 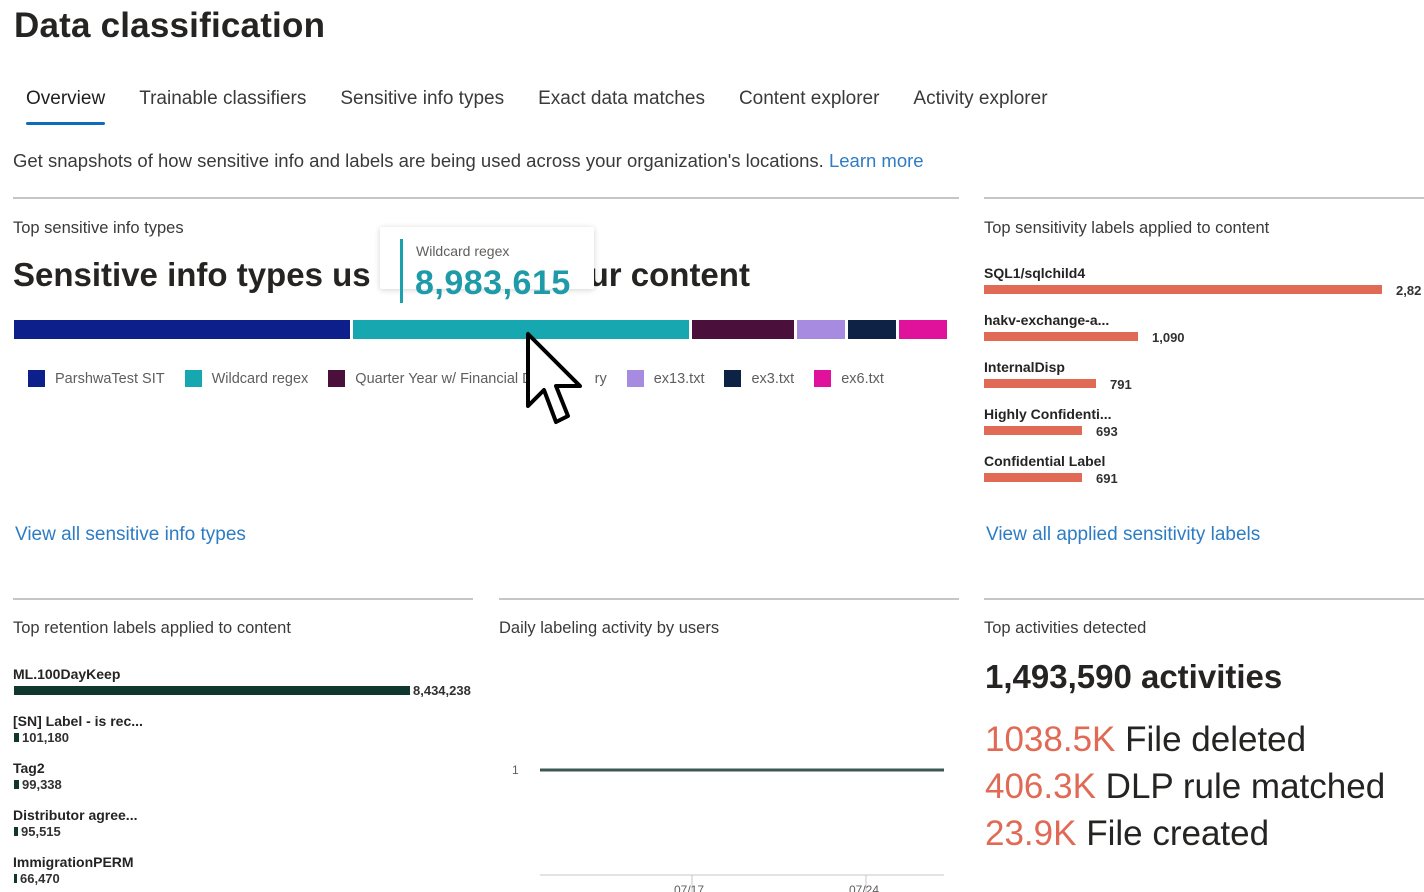 I want to click on tab-content-explorer: Content explorer, so click(x=809, y=110).